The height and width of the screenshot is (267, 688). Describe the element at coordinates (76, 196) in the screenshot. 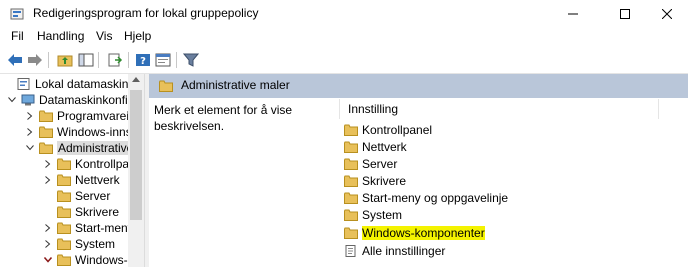

I see `tree-item-server: Server` at that location.